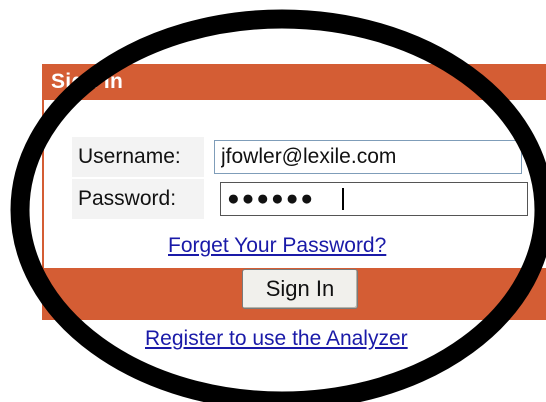 The image size is (546, 402). What do you see at coordinates (138, 157) in the screenshot?
I see `username-label: Username:` at bounding box center [138, 157].